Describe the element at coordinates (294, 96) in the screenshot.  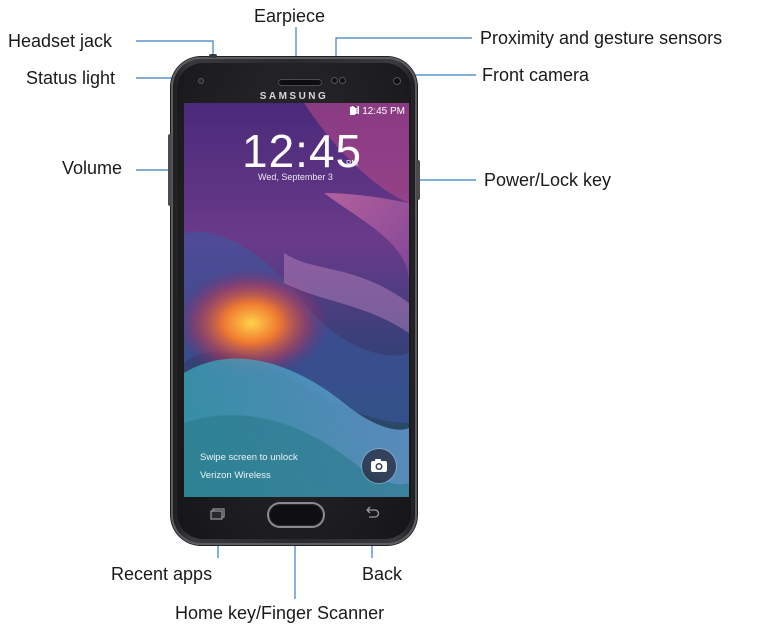
I see `brand-logo: SAMSUNG` at that location.